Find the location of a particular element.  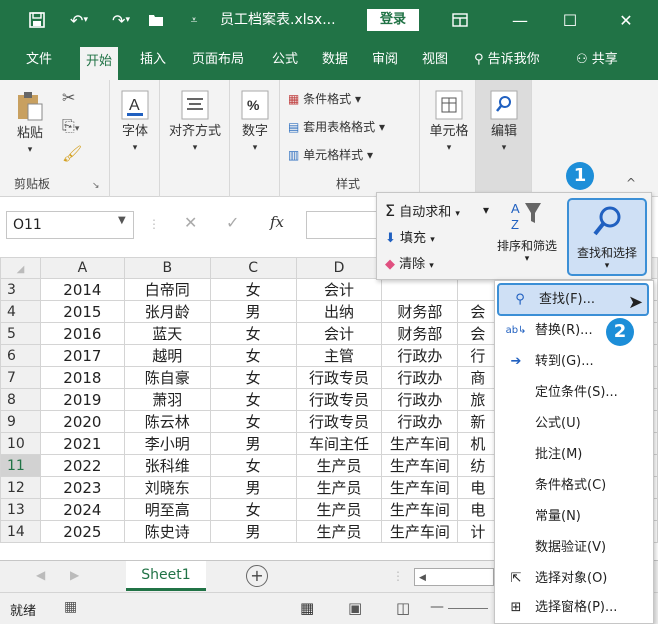

grid-cell: 行政办 is located at coordinates (420, 421).